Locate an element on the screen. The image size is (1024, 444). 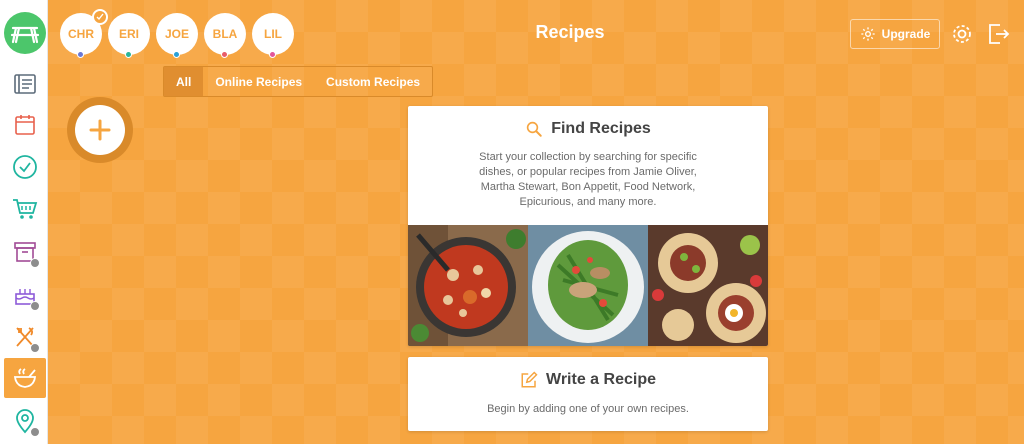
sidebar is located at coordinates (24, 222).